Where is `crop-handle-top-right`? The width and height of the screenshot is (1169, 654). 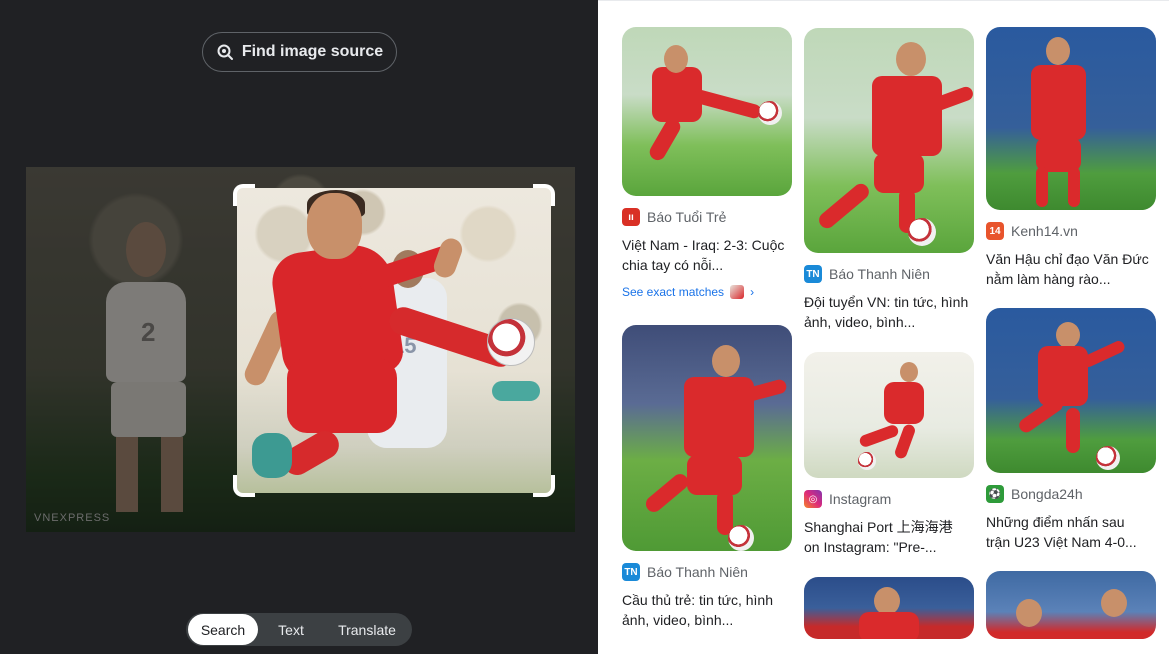 crop-handle-top-right is located at coordinates (544, 195).